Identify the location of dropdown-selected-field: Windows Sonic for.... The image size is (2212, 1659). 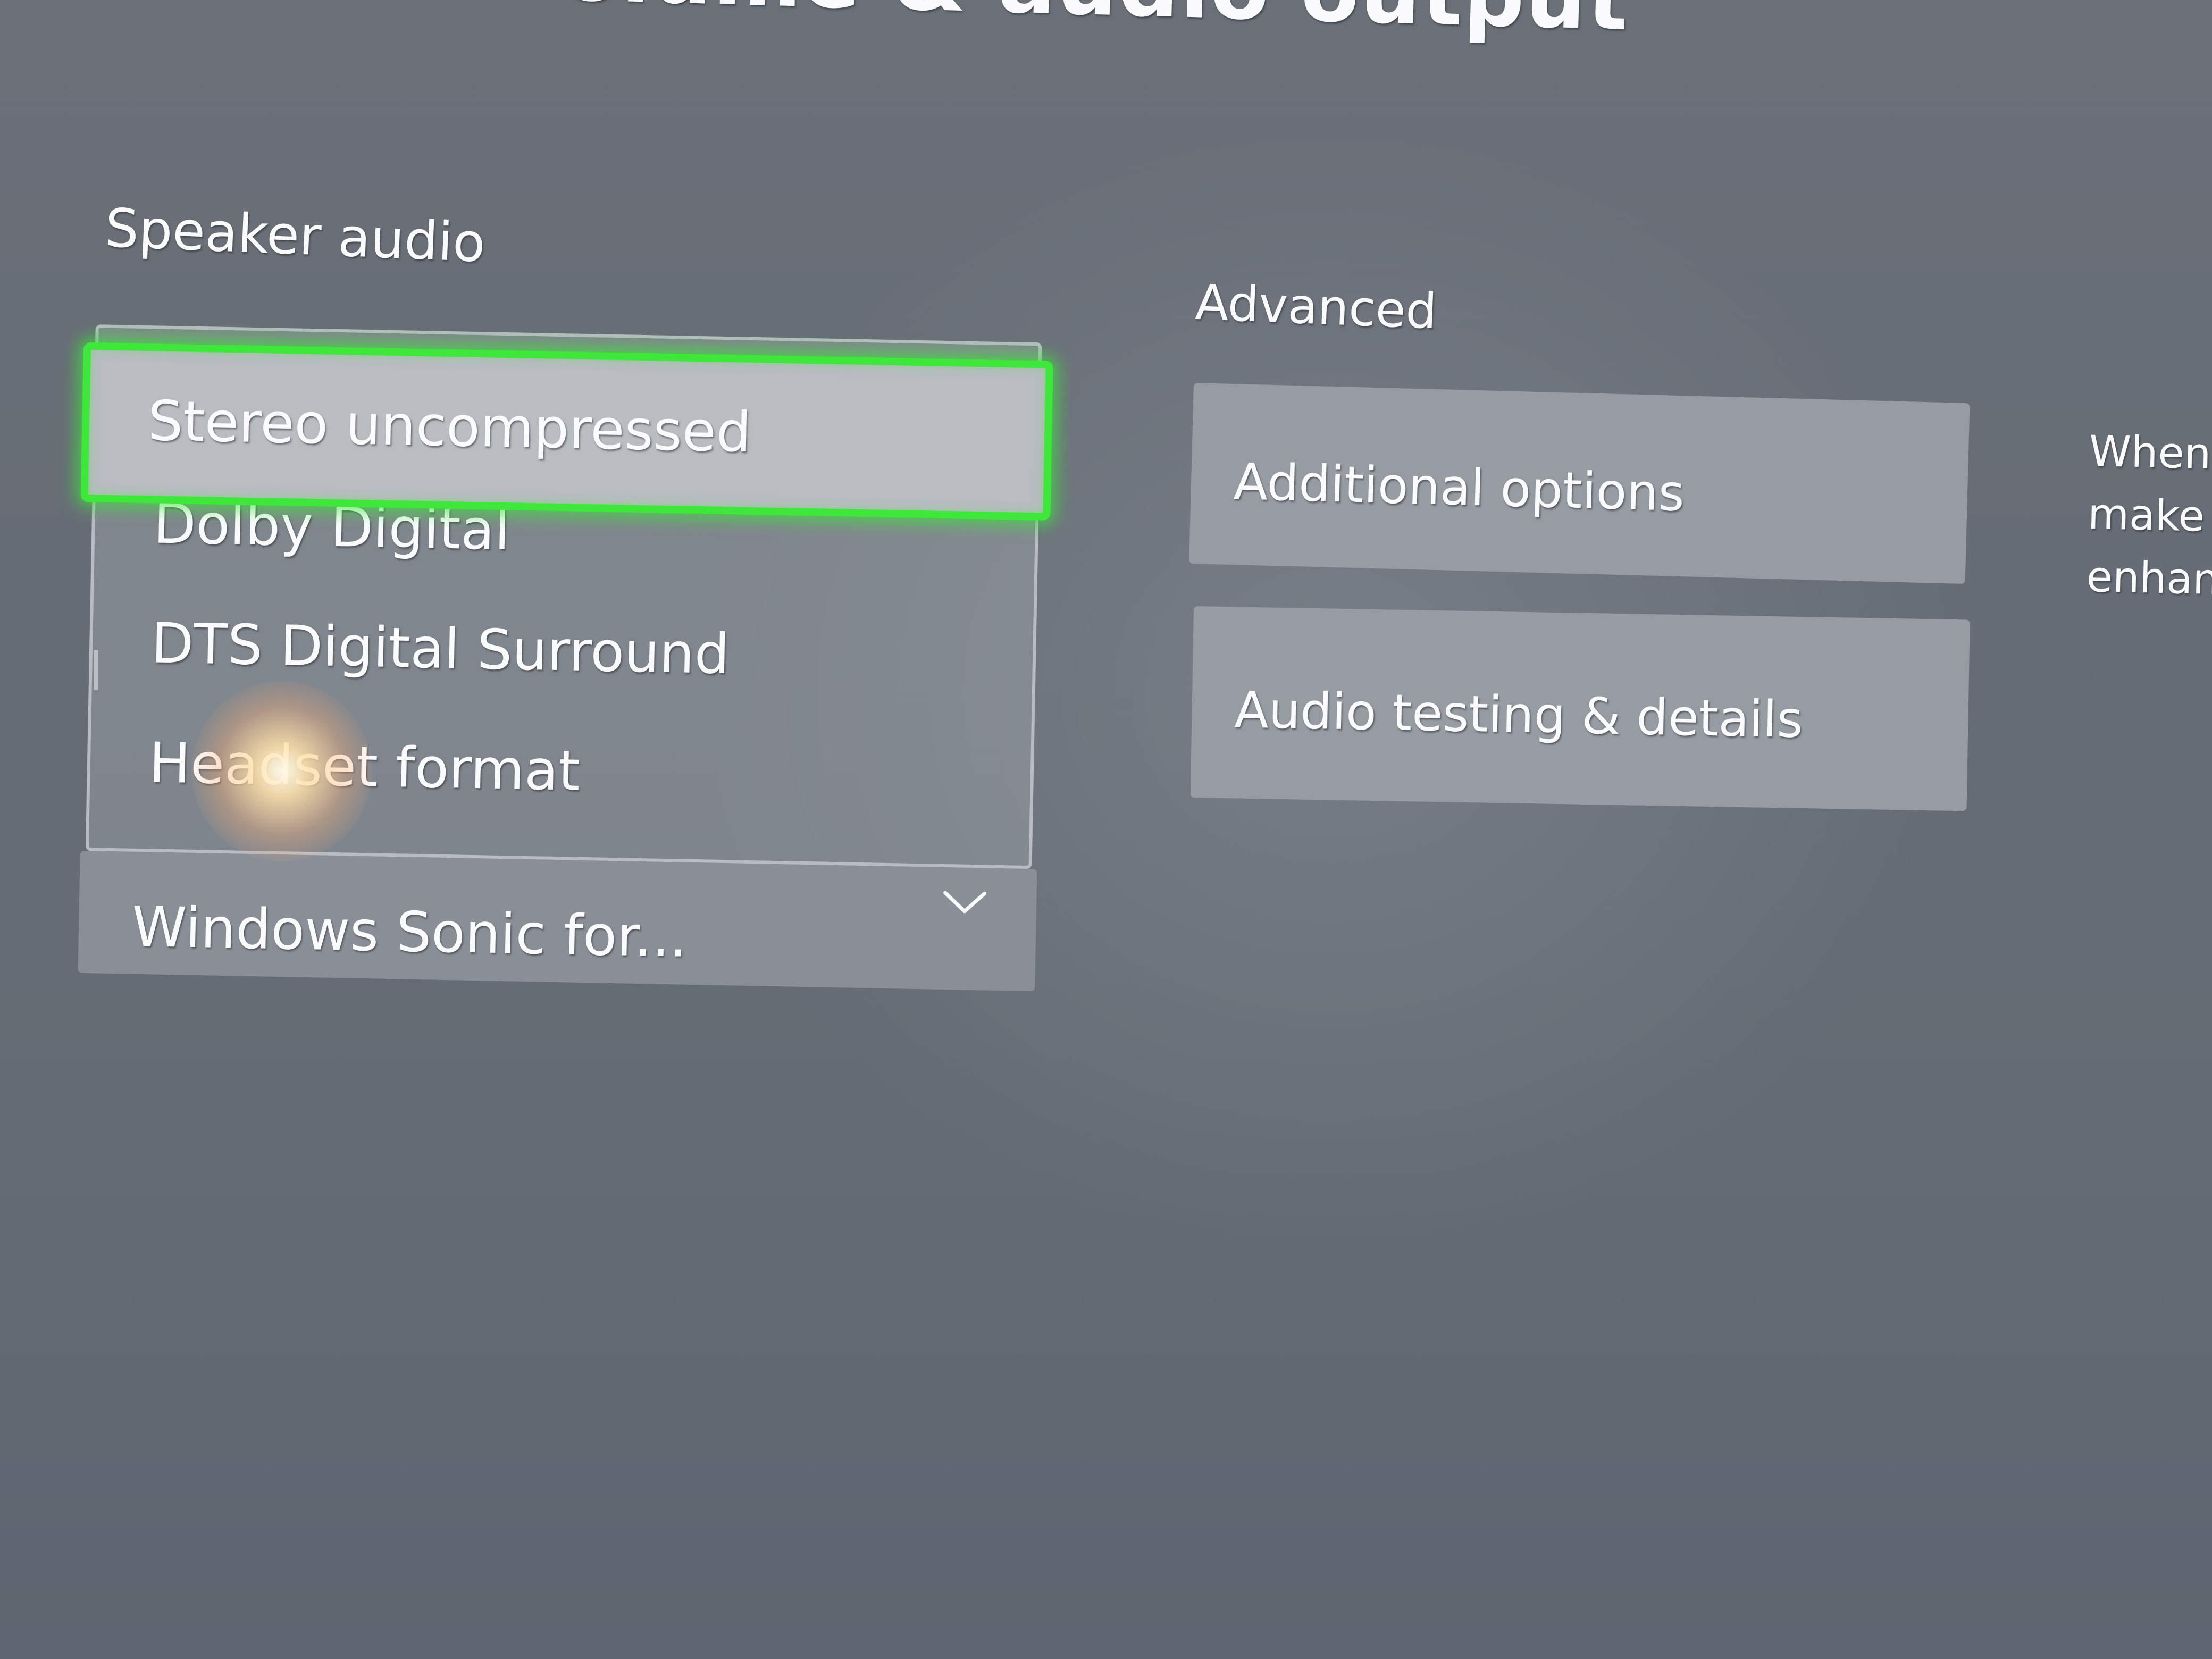
(557, 921).